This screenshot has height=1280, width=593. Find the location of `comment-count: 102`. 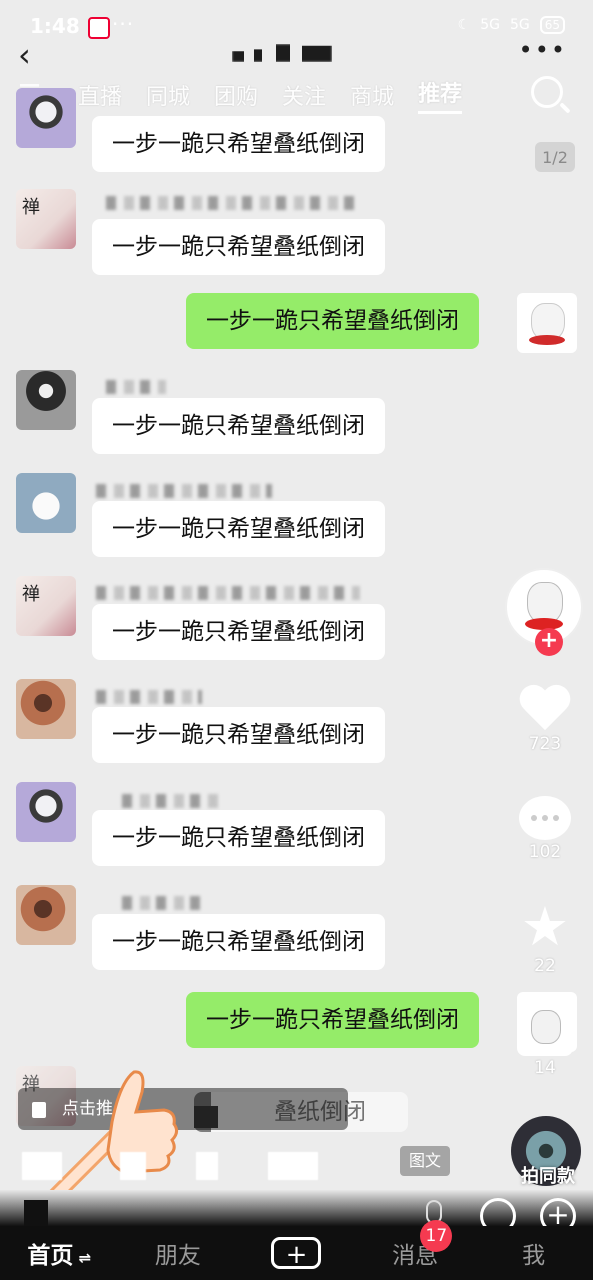

comment-count: 102 is located at coordinates (545, 852).